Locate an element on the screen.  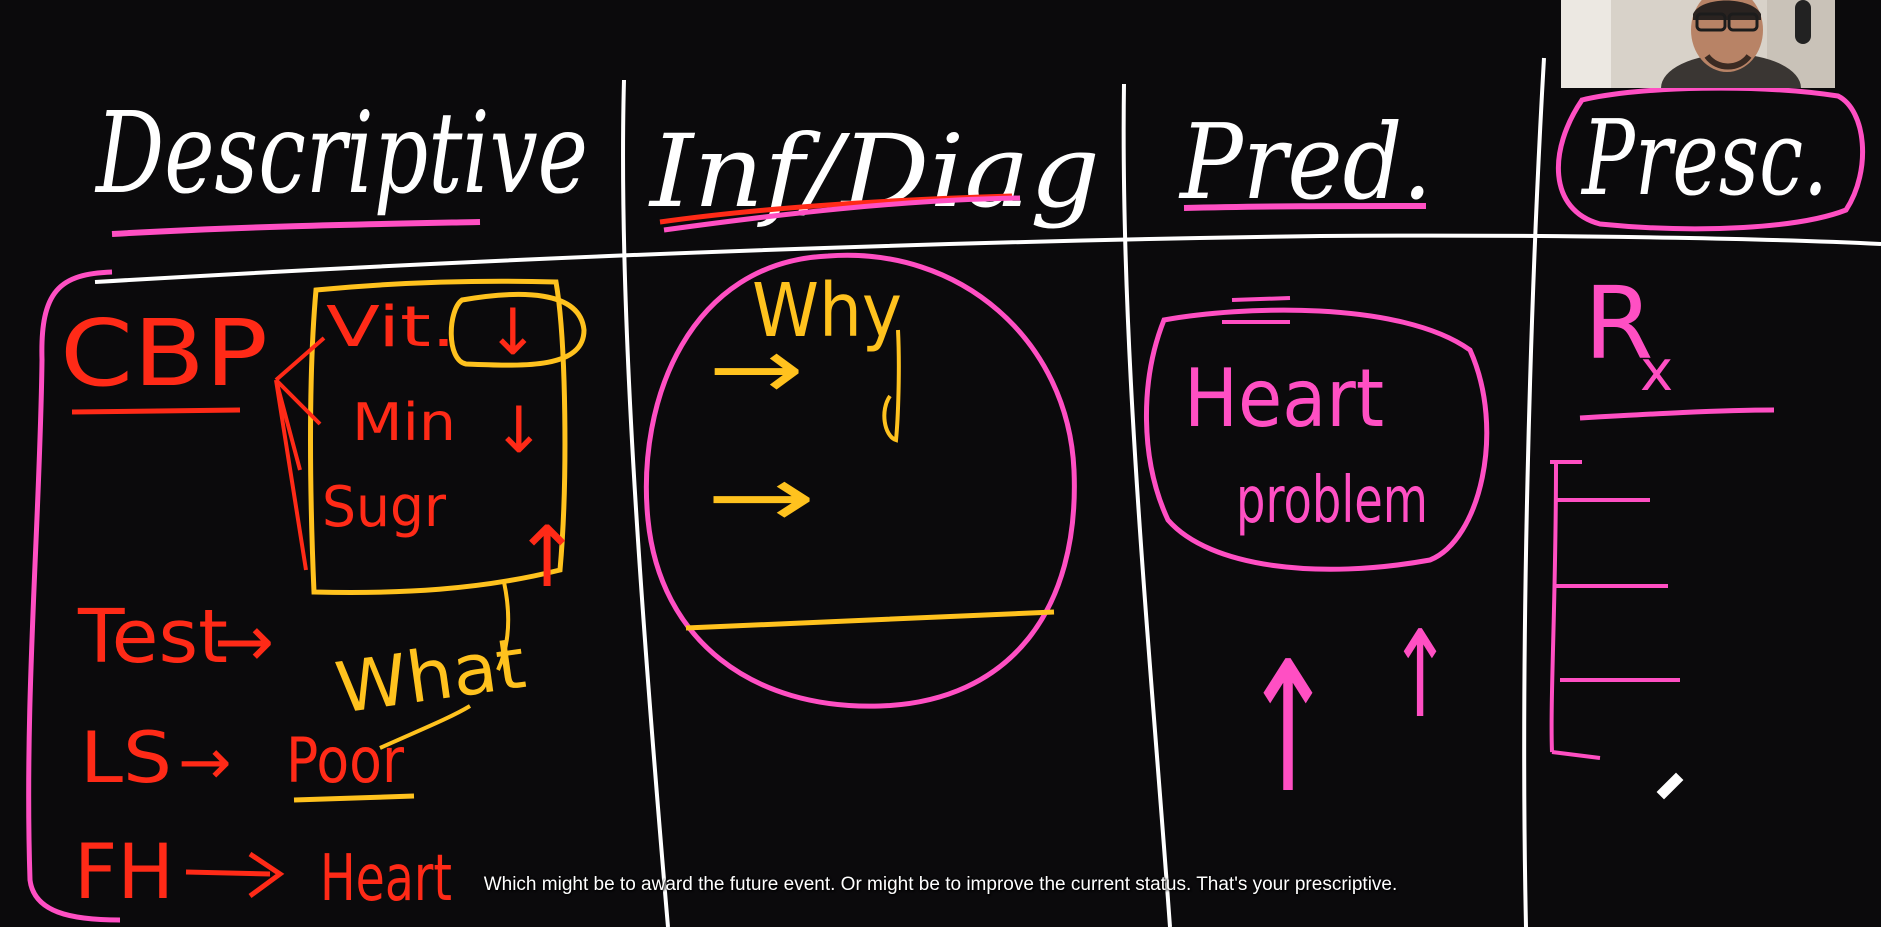
heading-descriptive: Descriptive is located at coordinates (341, 154).